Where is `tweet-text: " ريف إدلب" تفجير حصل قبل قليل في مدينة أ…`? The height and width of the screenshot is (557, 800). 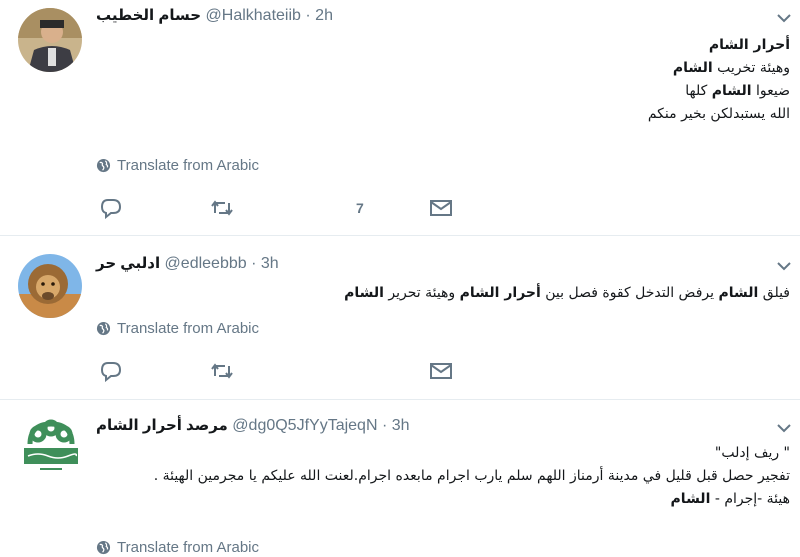
tweet-text: " ريف إدلب" تفجير حصل قبل قليل في مدينة أ… is located at coordinates (472, 476).